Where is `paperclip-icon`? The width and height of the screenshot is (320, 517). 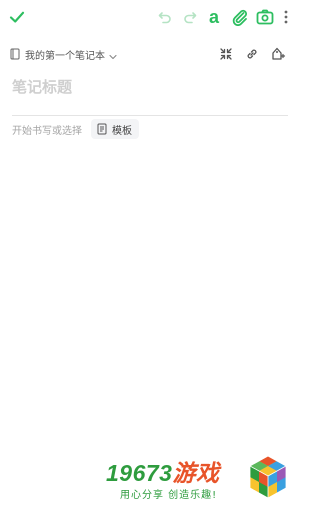
paperclip-icon is located at coordinates (240, 17).